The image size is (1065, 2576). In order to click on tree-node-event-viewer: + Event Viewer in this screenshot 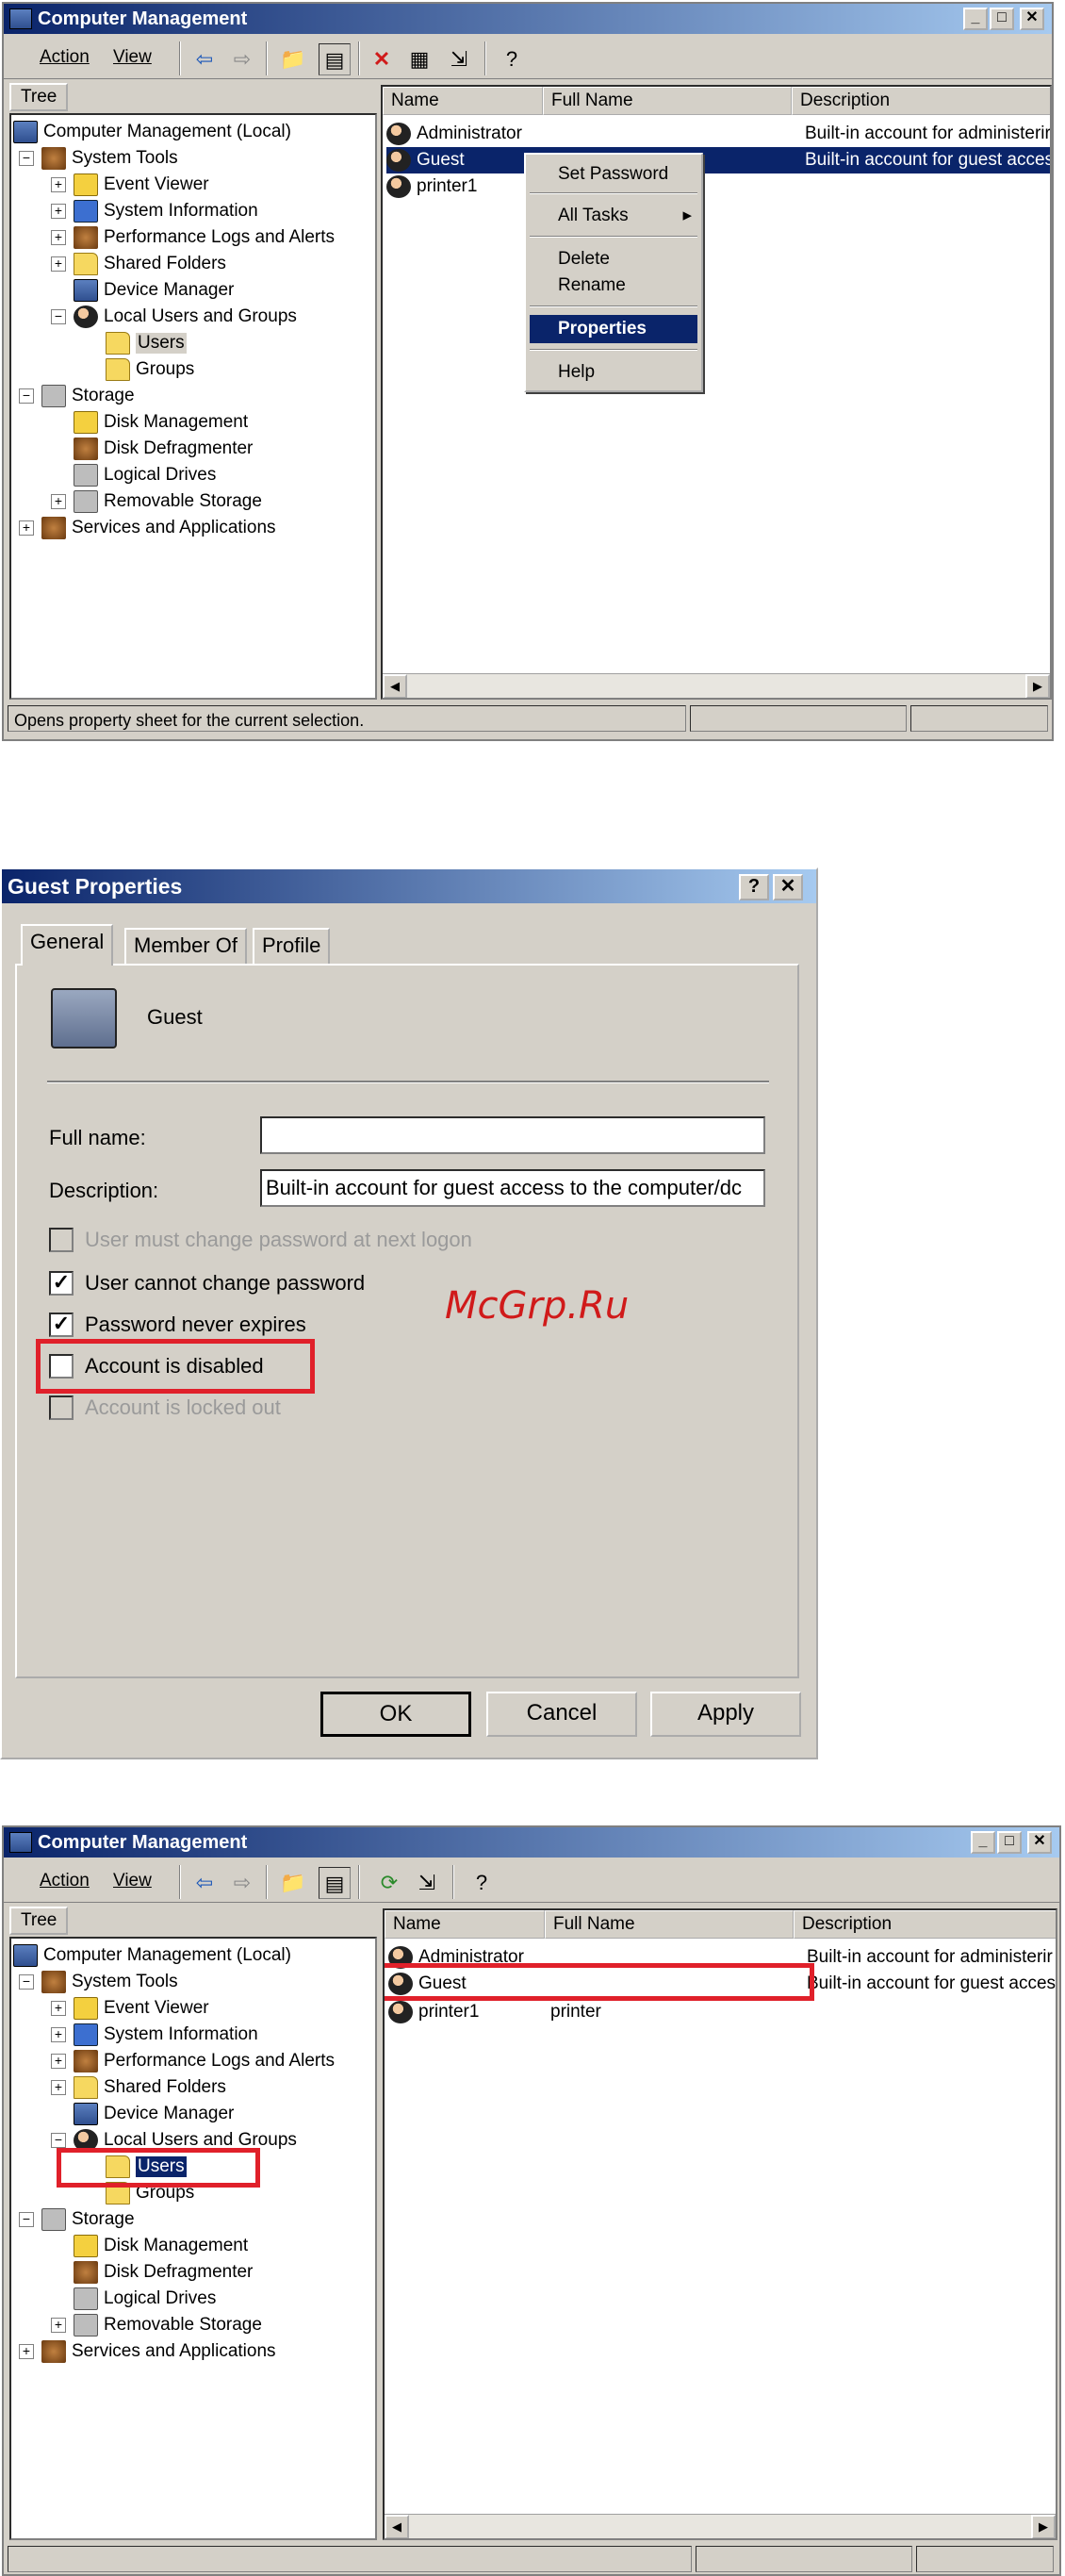, I will do `click(130, 184)`.